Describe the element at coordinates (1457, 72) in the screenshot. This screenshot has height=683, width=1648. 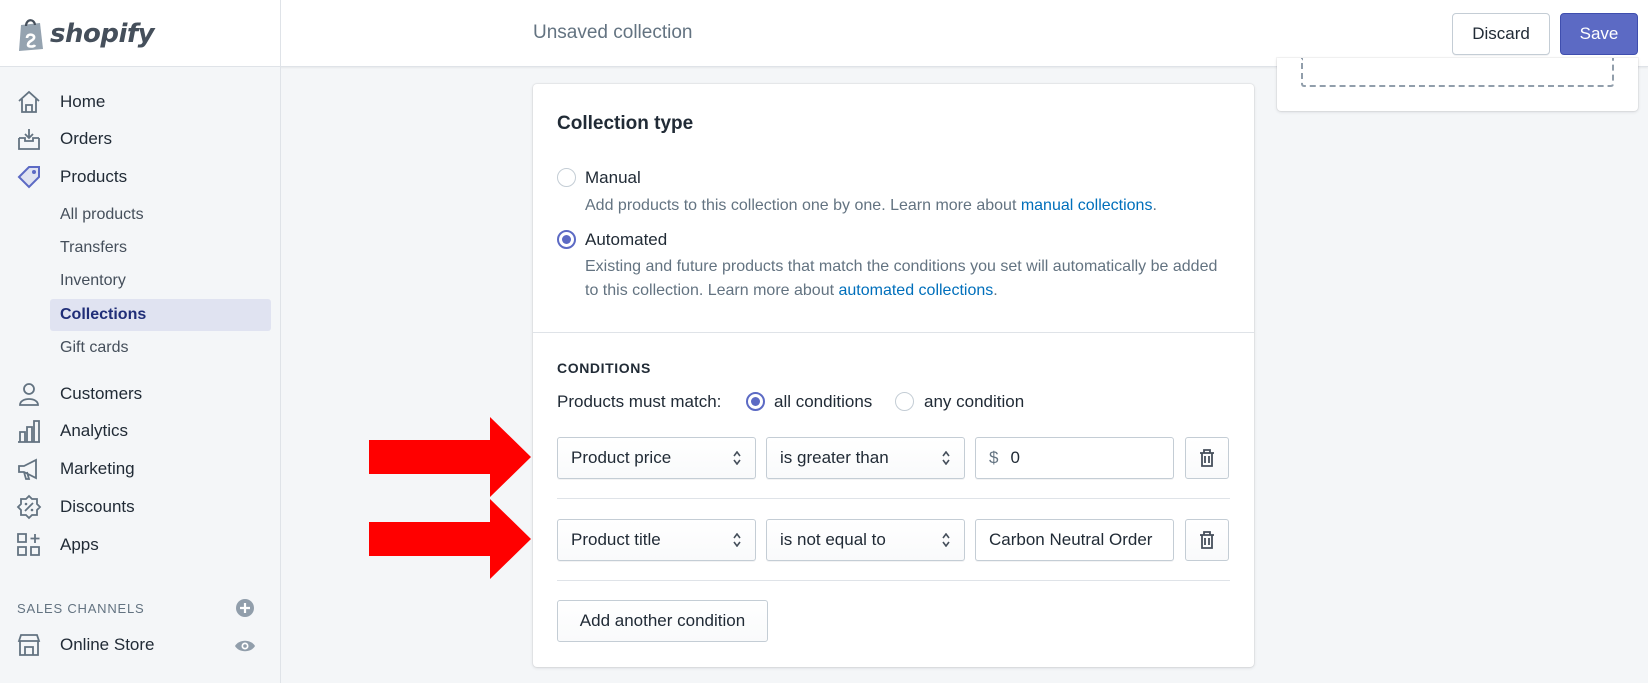
I see `image-dropzone` at that location.